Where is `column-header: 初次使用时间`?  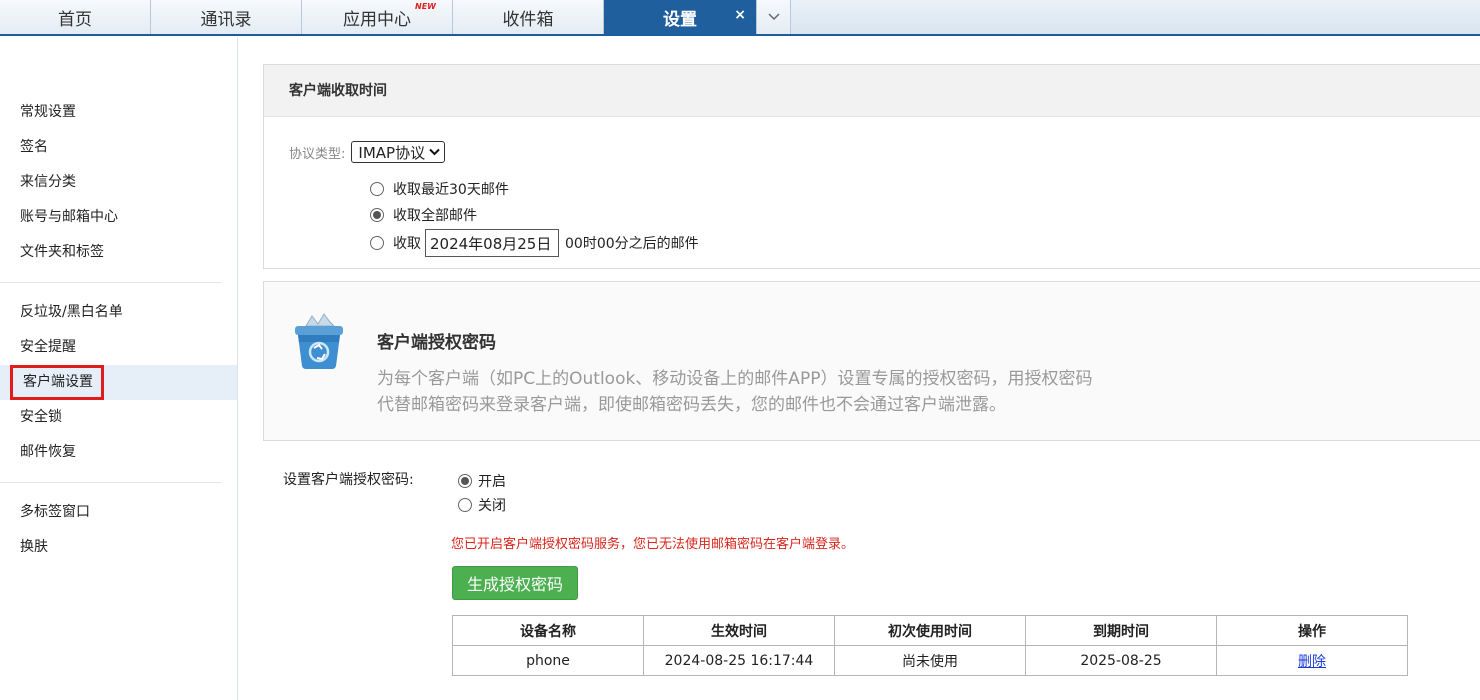 column-header: 初次使用时间 is located at coordinates (930, 630).